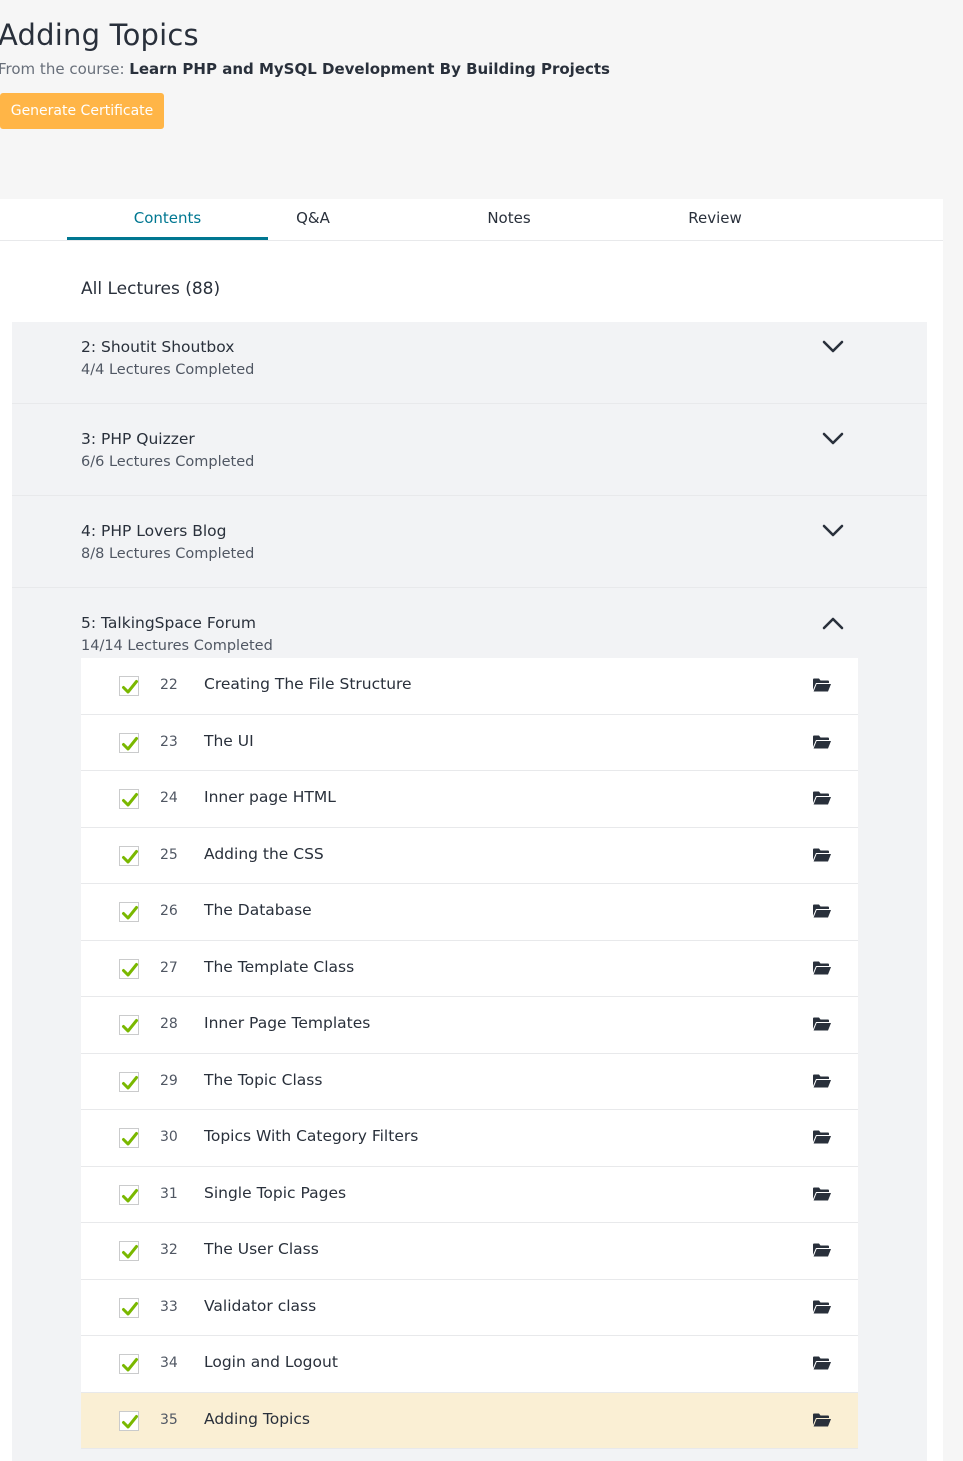 This screenshot has width=963, height=1461. Describe the element at coordinates (169, 685) in the screenshot. I see `lecture-number: 22` at that location.